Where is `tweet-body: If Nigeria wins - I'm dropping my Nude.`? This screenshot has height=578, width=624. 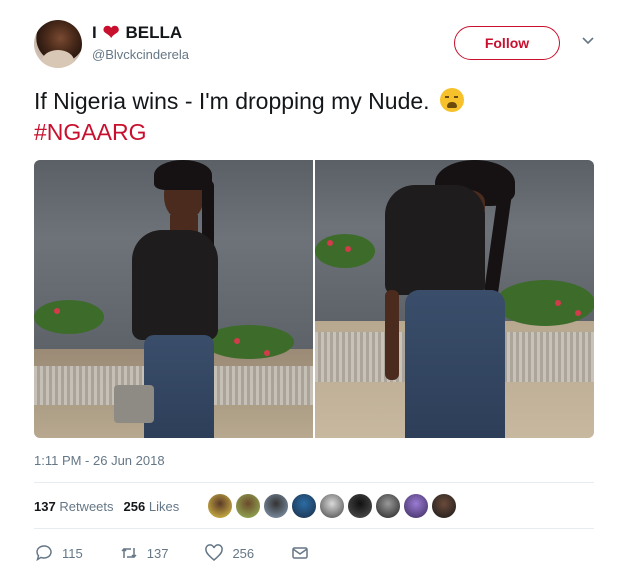 tweet-body: If Nigeria wins - I'm dropping my Nude. is located at coordinates (232, 101).